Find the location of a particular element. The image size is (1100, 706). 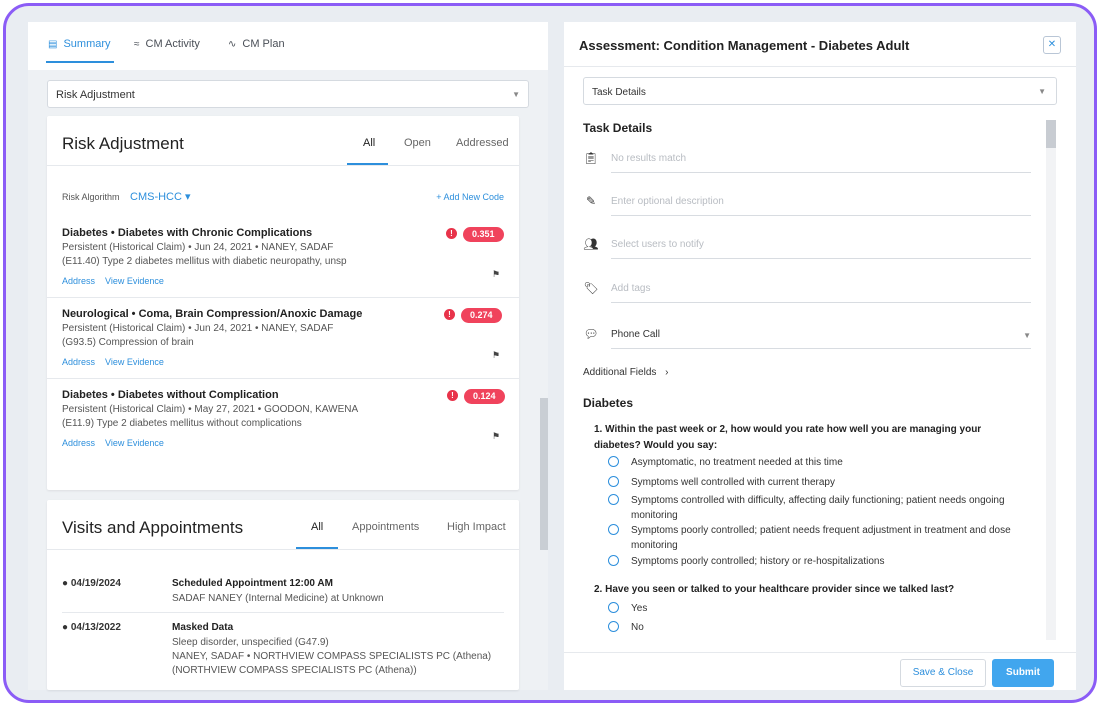

chat-icon: 💬︎ is located at coordinates (591, 334).